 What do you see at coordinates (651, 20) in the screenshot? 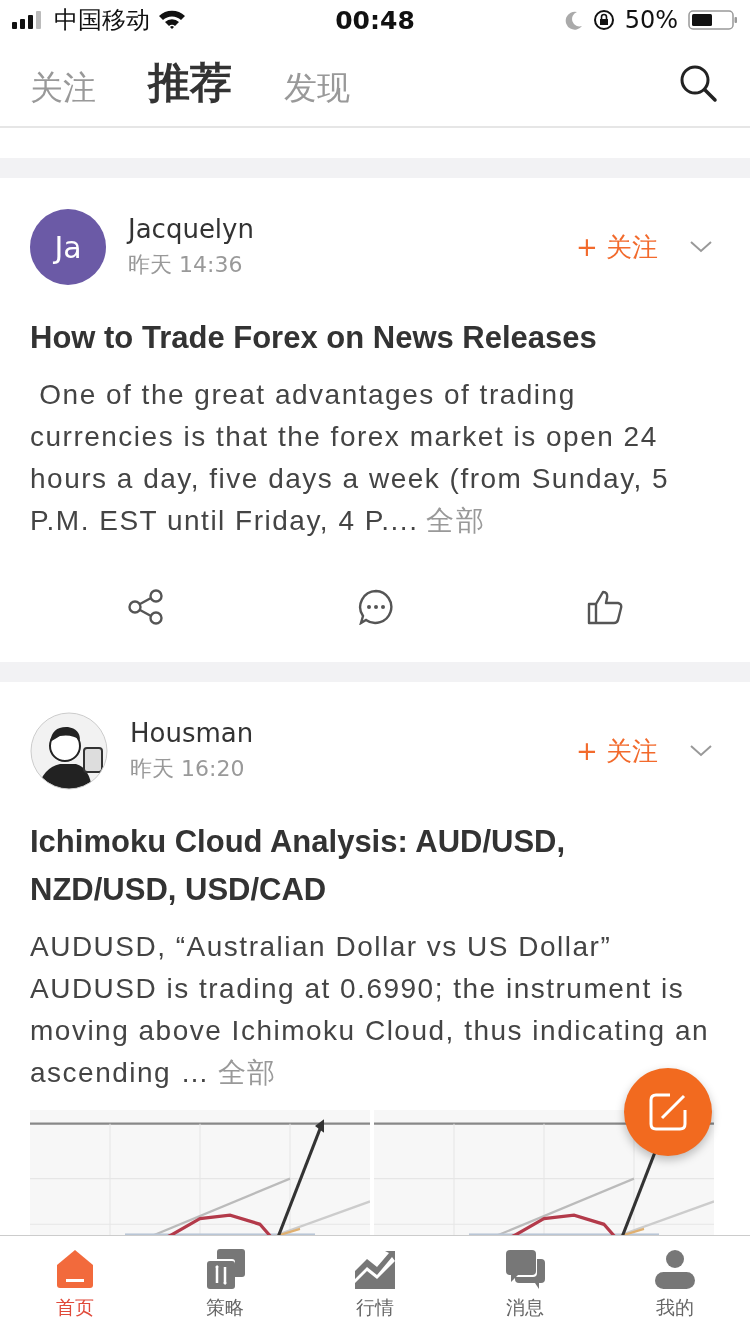
I see `battery-percent: 50%` at bounding box center [651, 20].